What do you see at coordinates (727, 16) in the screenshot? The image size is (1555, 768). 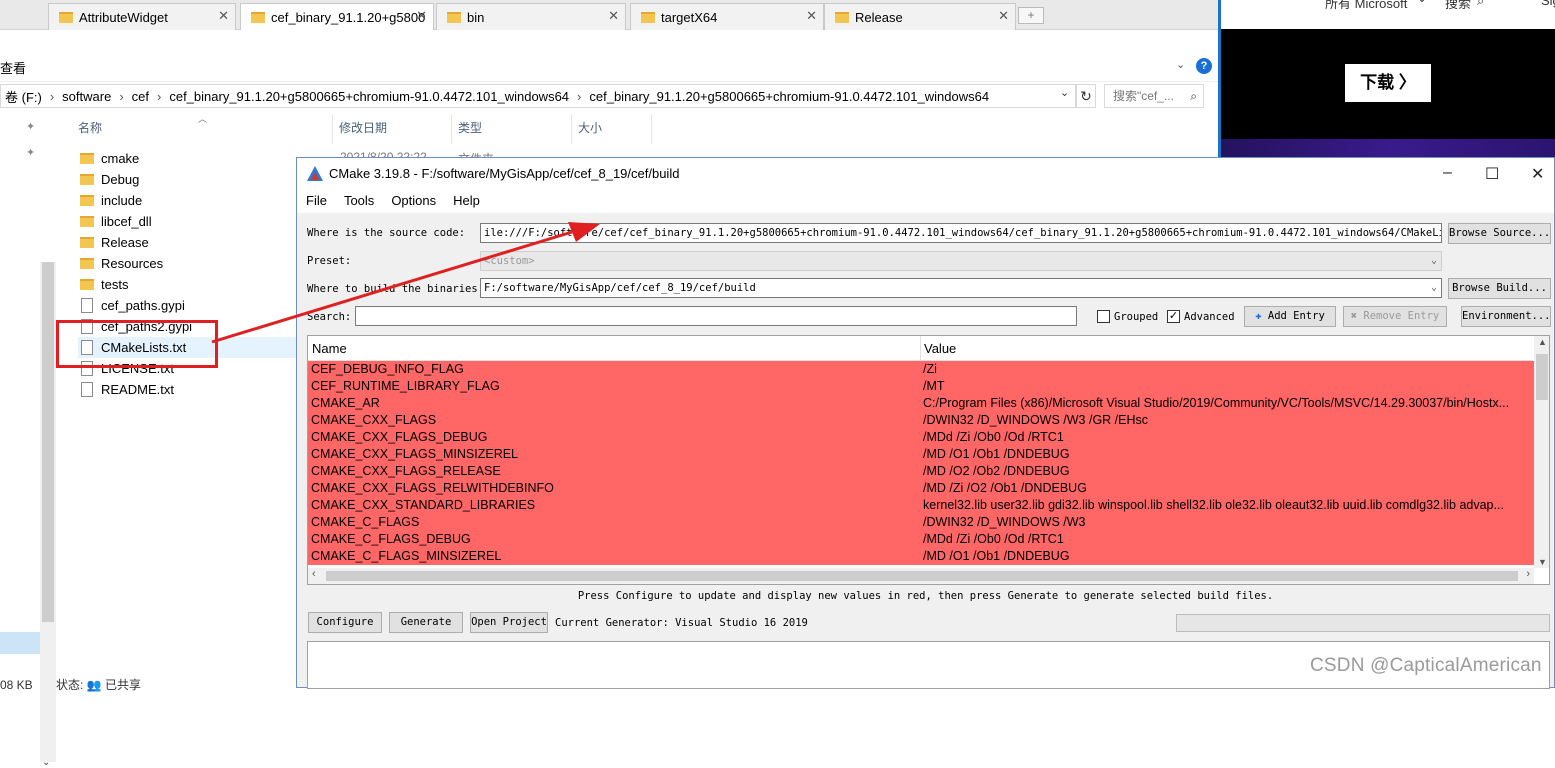 I see `tab-targetx64: targetX64 ✕` at bounding box center [727, 16].